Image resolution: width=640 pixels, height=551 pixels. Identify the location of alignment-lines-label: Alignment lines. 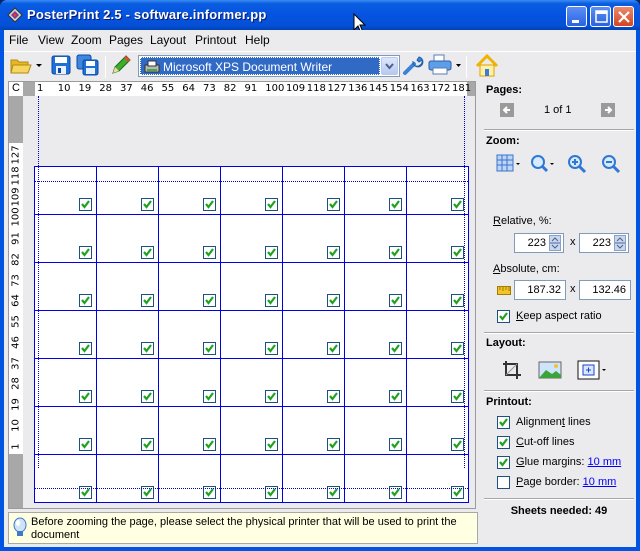
(553, 422).